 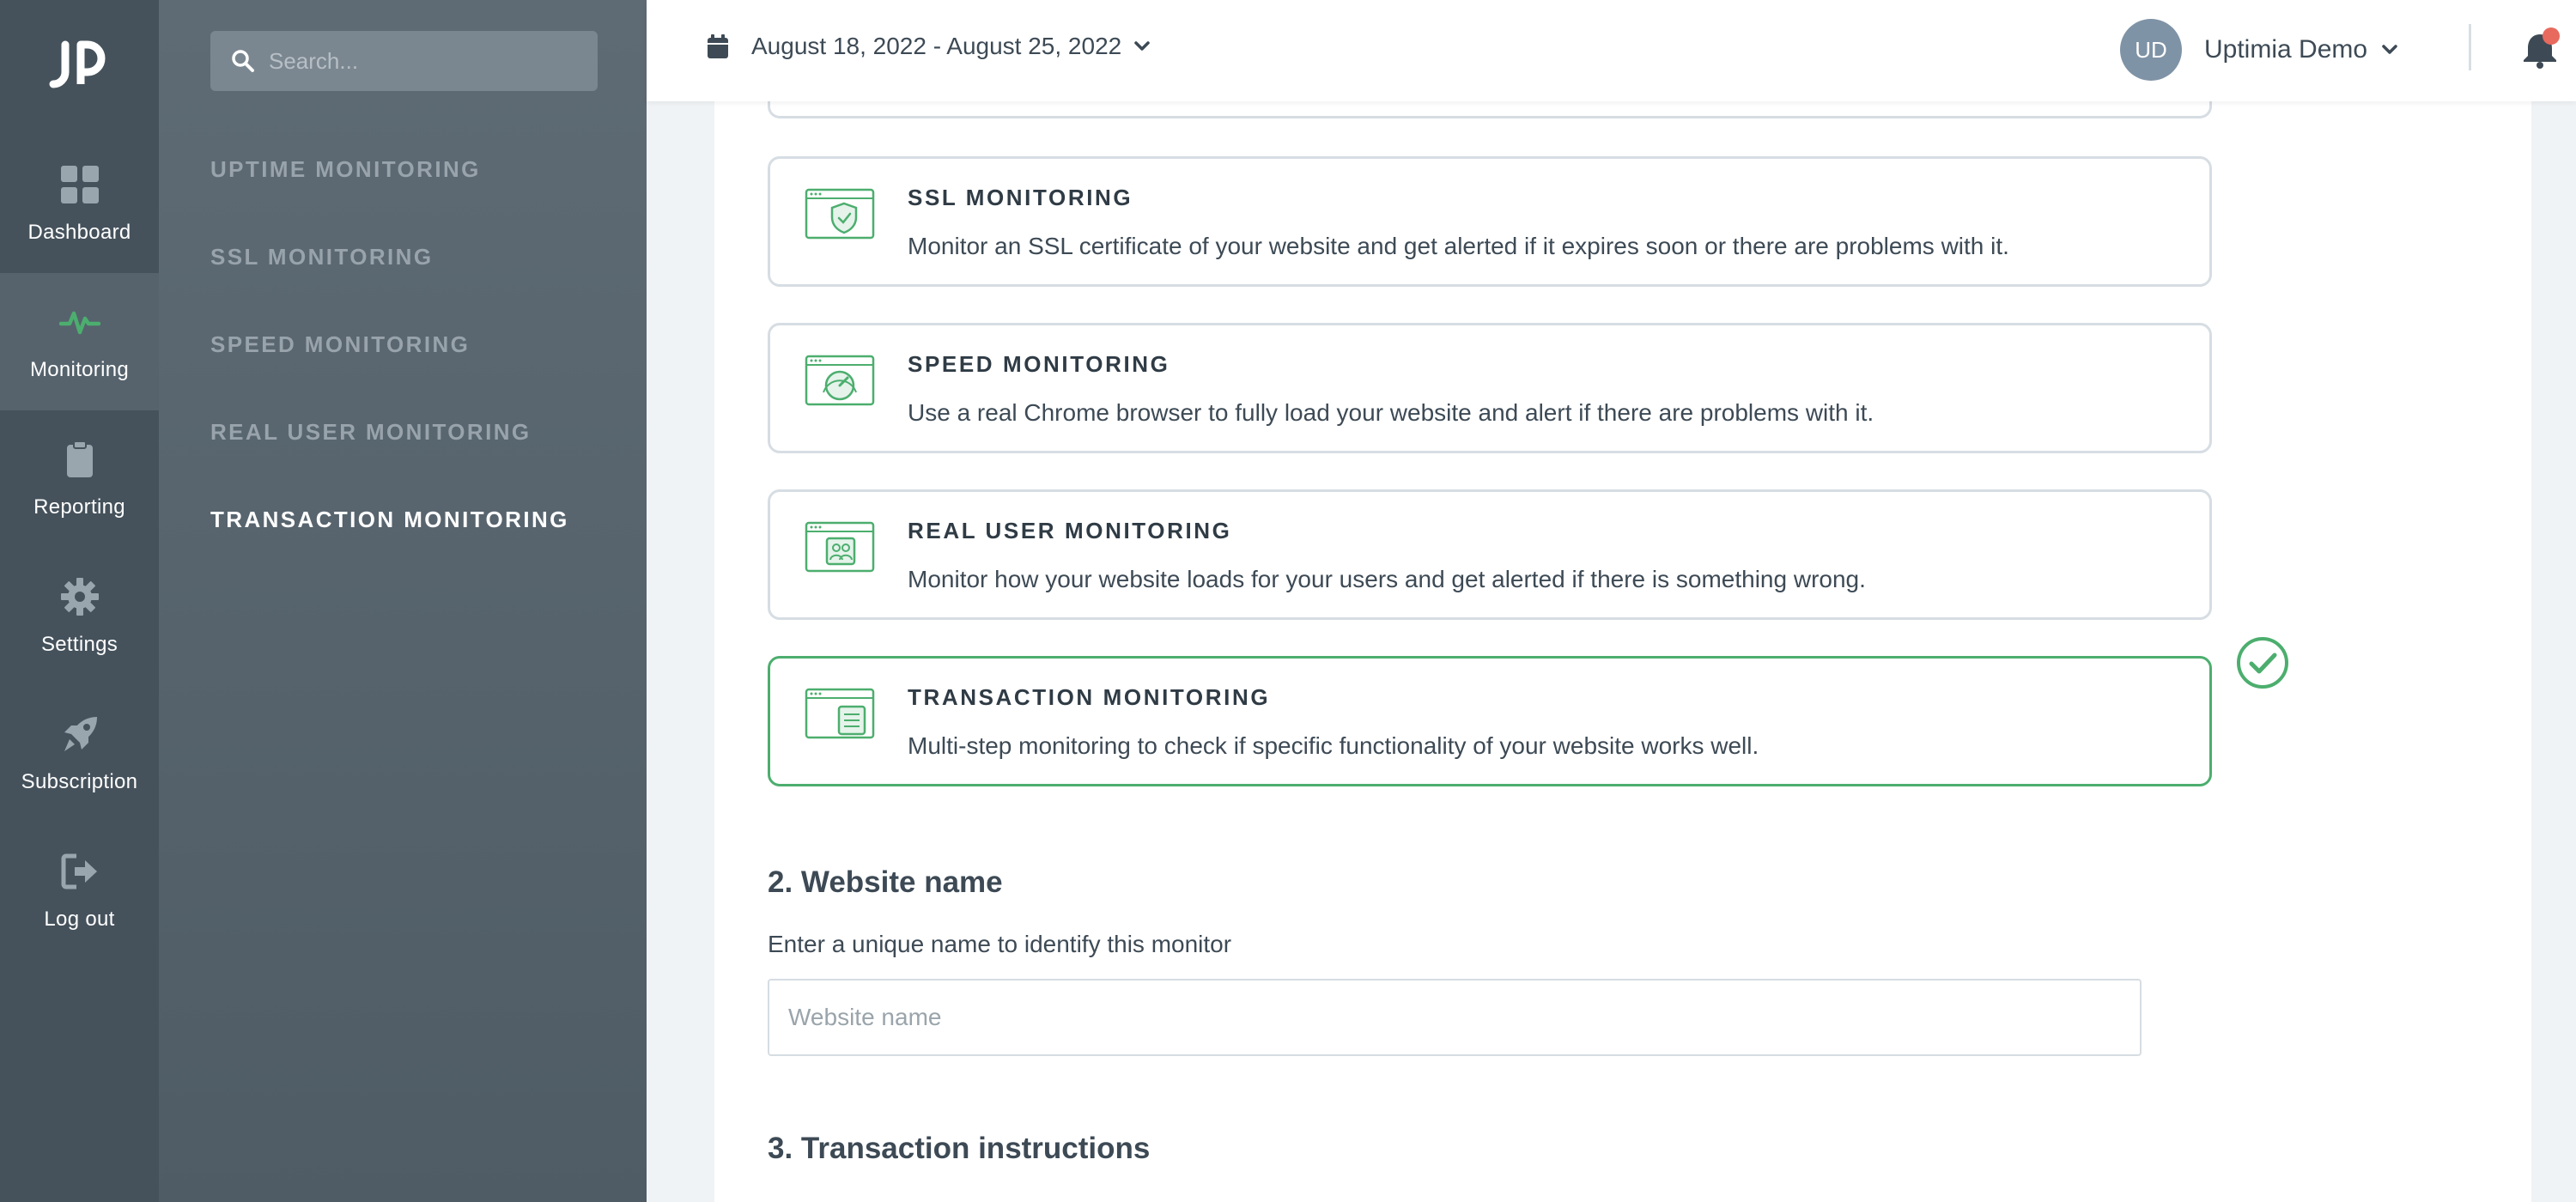 What do you see at coordinates (840, 713) in the screenshot?
I see `transaction-list-icon` at bounding box center [840, 713].